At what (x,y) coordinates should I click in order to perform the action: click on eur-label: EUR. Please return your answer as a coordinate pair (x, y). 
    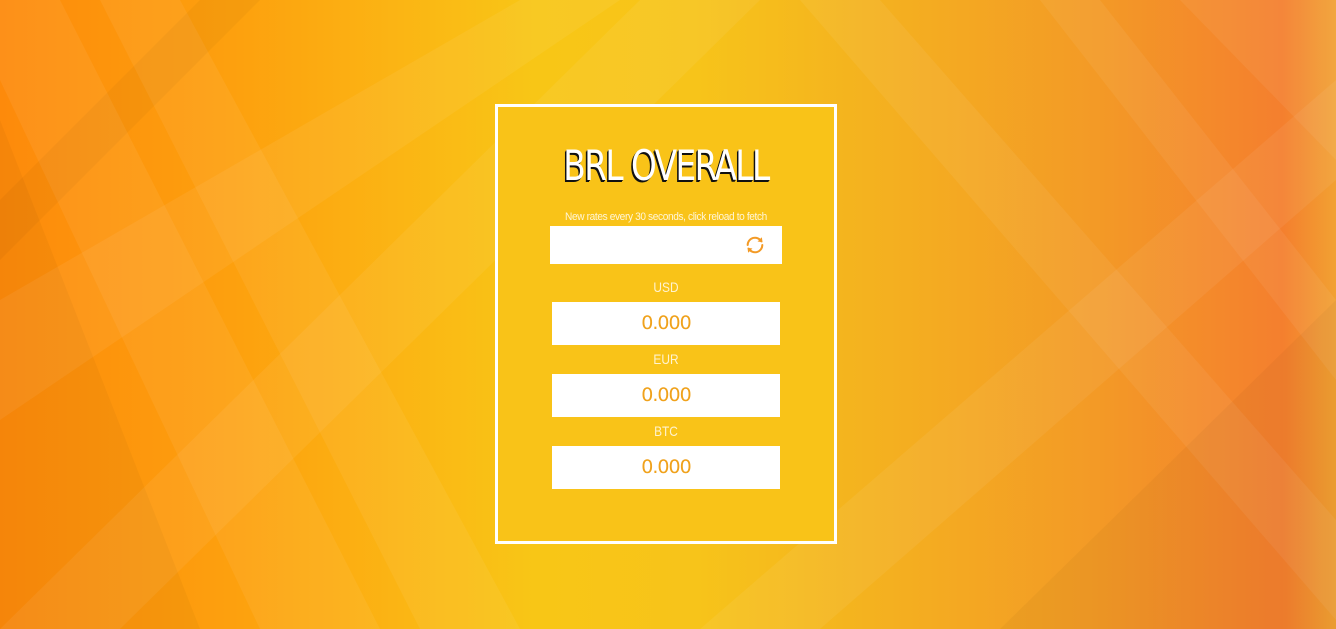
    Looking at the image, I should click on (666, 359).